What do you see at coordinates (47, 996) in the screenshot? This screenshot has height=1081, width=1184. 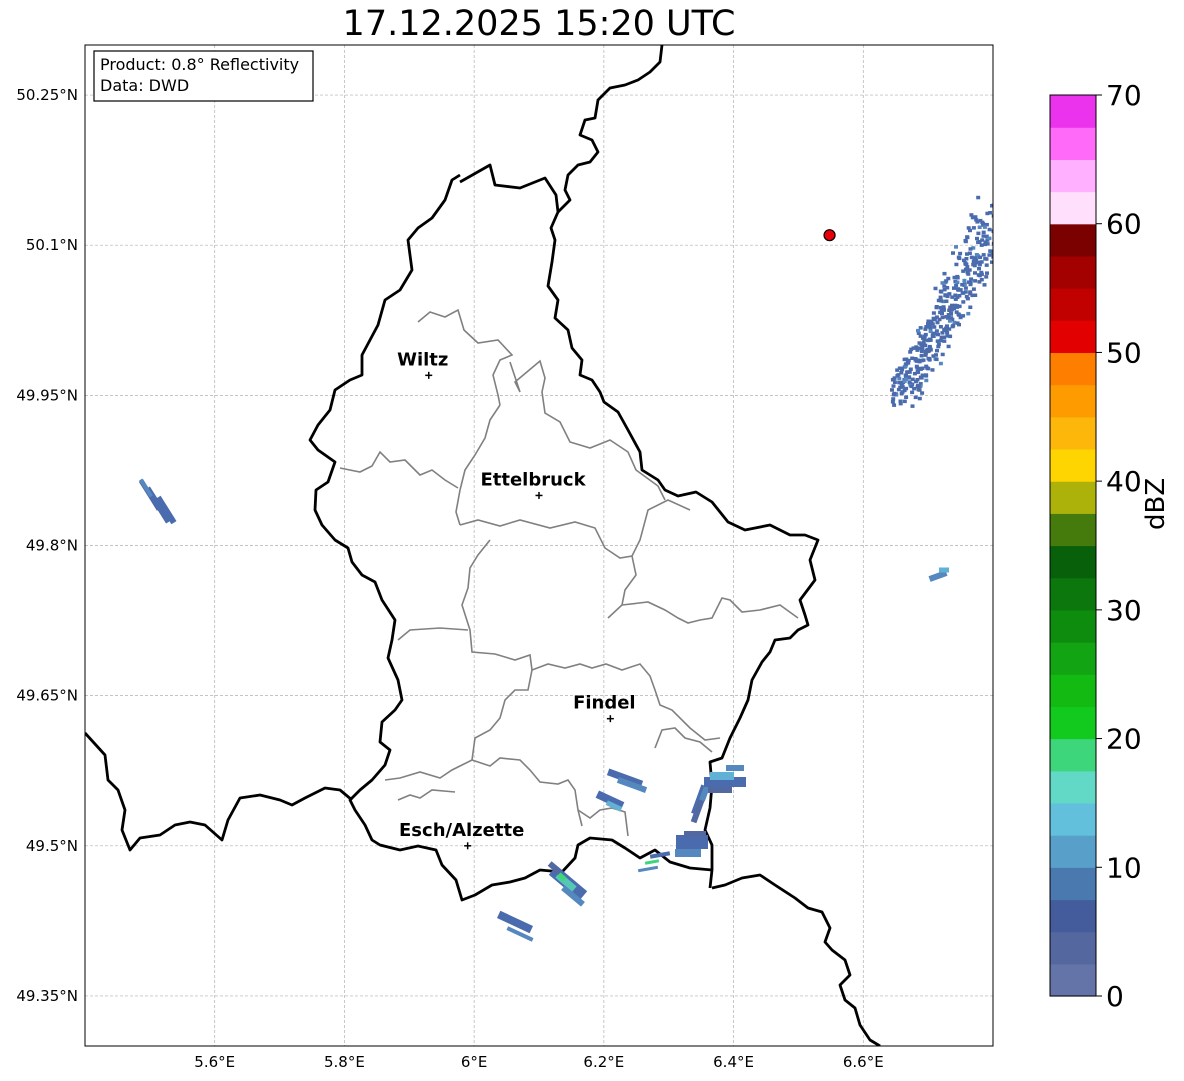 I see `y-tick-label: 49.35°N` at bounding box center [47, 996].